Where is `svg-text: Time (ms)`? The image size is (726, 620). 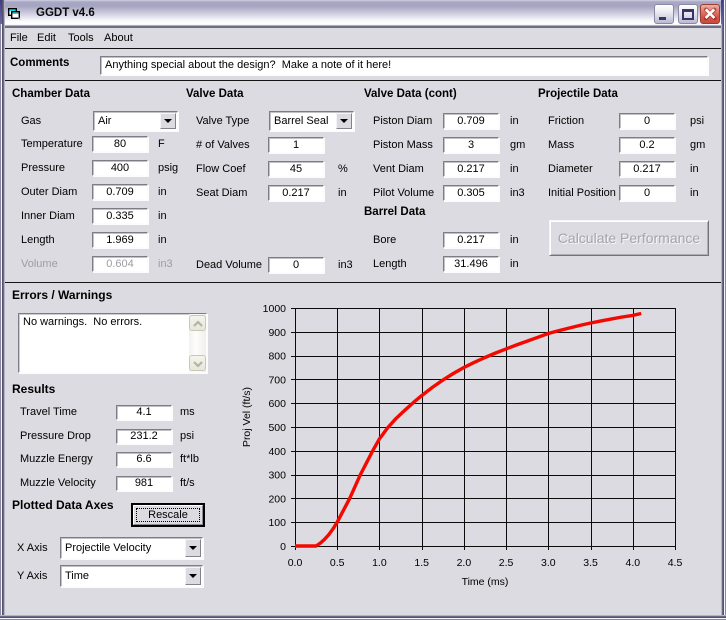 svg-text: Time (ms) is located at coordinates (485, 582).